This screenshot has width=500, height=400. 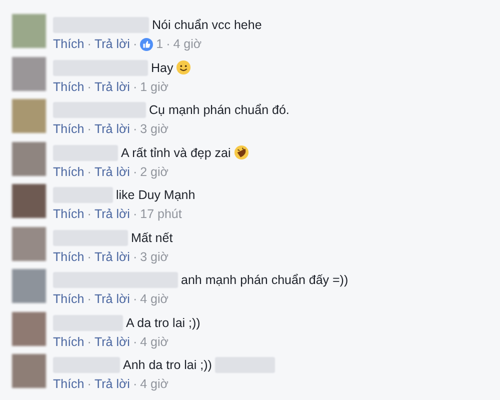 I want to click on laughing-emoji-icon, so click(x=241, y=152).